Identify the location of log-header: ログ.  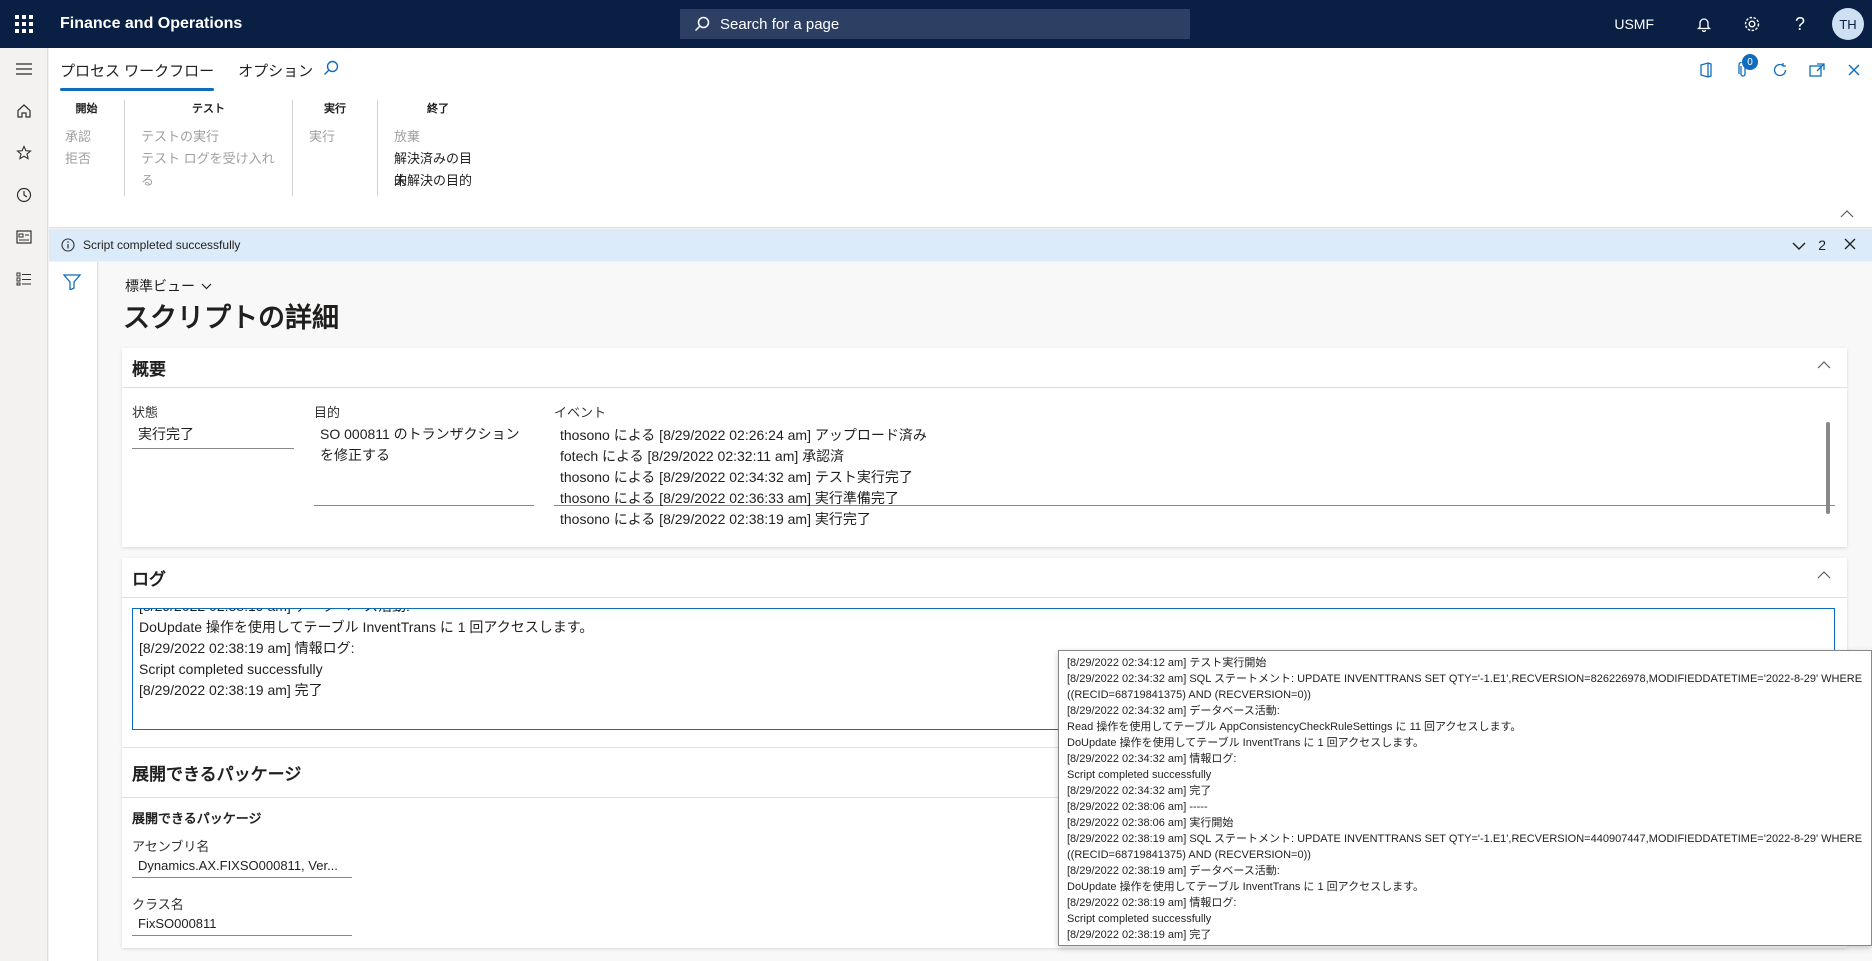
(984, 578).